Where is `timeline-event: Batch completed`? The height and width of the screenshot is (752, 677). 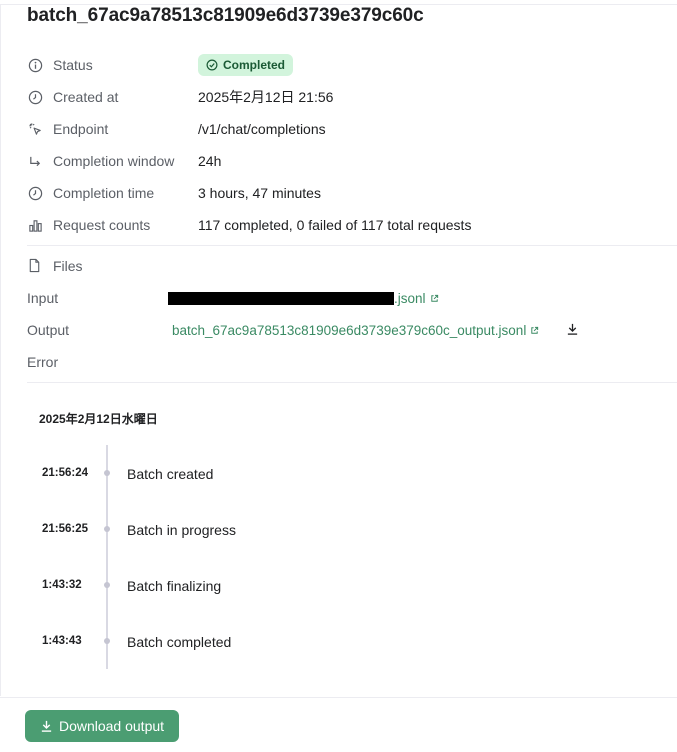 timeline-event: Batch completed is located at coordinates (179, 642).